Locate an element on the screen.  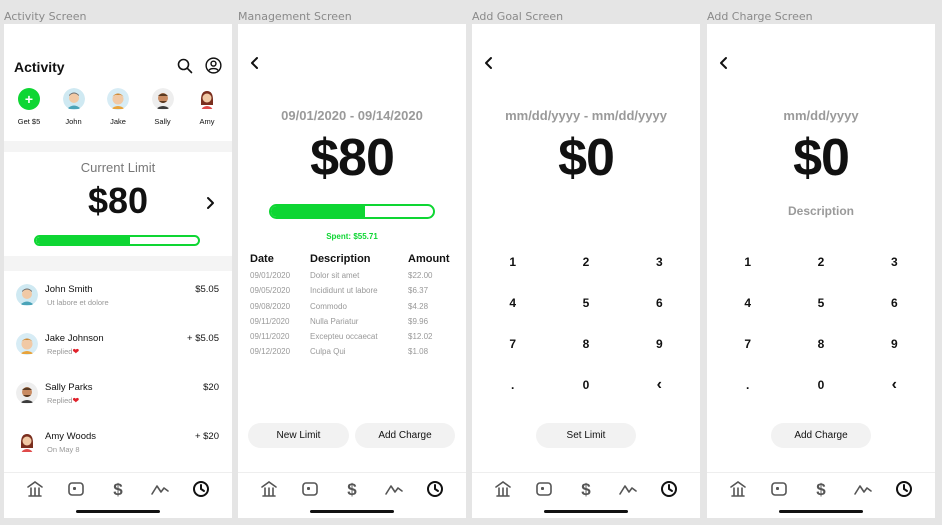
contact-amy: Amy is located at coordinates (207, 107).